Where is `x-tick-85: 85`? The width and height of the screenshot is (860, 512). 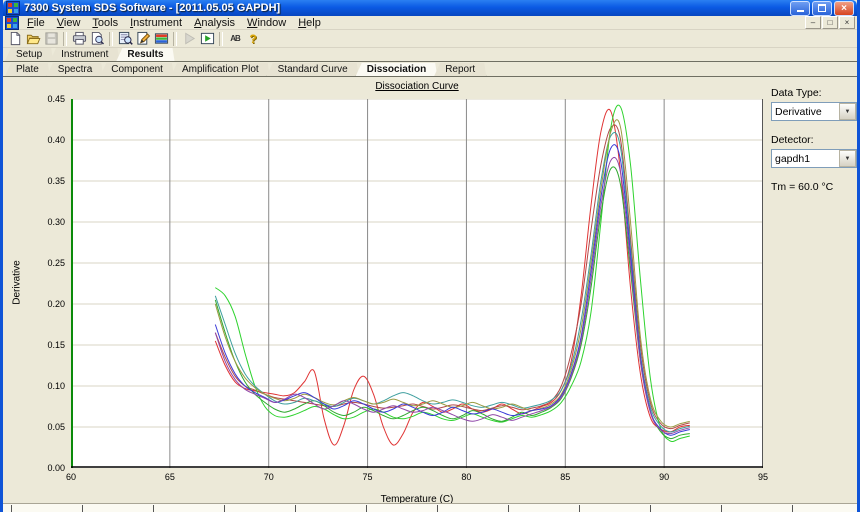 x-tick-85: 85 is located at coordinates (565, 477).